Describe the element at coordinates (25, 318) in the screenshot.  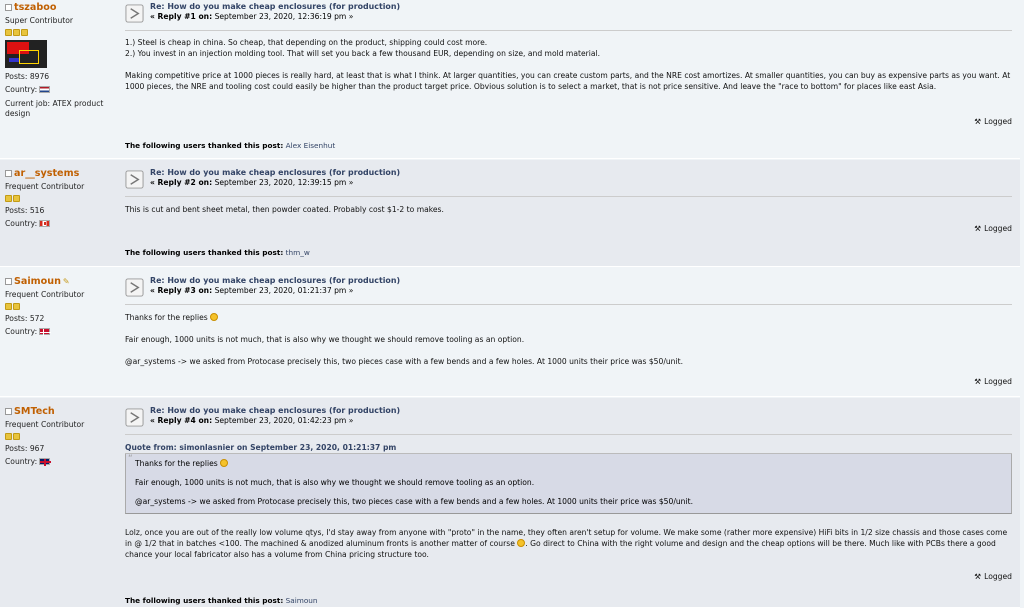
I see `post-count: Posts: 572` at that location.